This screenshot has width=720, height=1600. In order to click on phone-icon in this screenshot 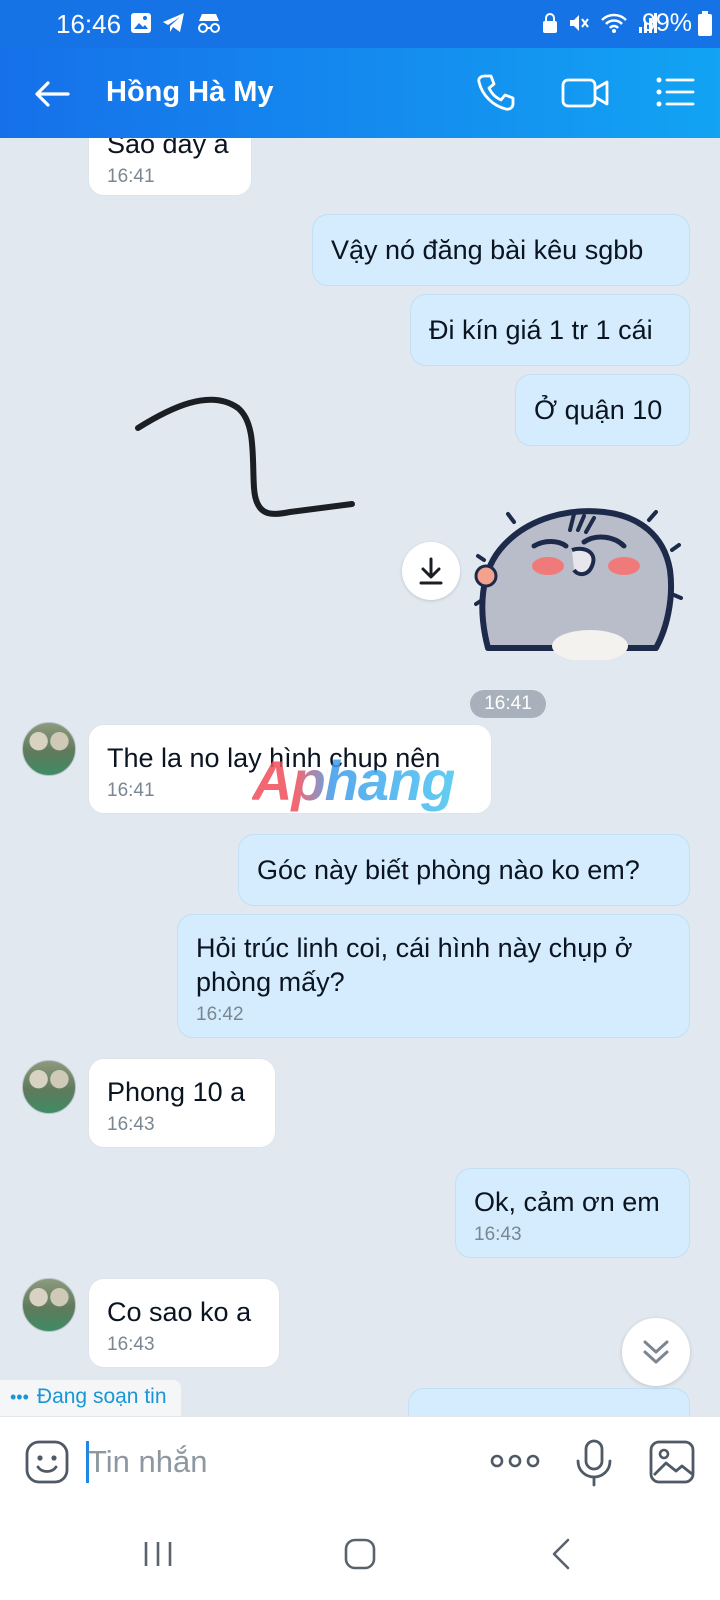, I will do `click(496, 92)`.